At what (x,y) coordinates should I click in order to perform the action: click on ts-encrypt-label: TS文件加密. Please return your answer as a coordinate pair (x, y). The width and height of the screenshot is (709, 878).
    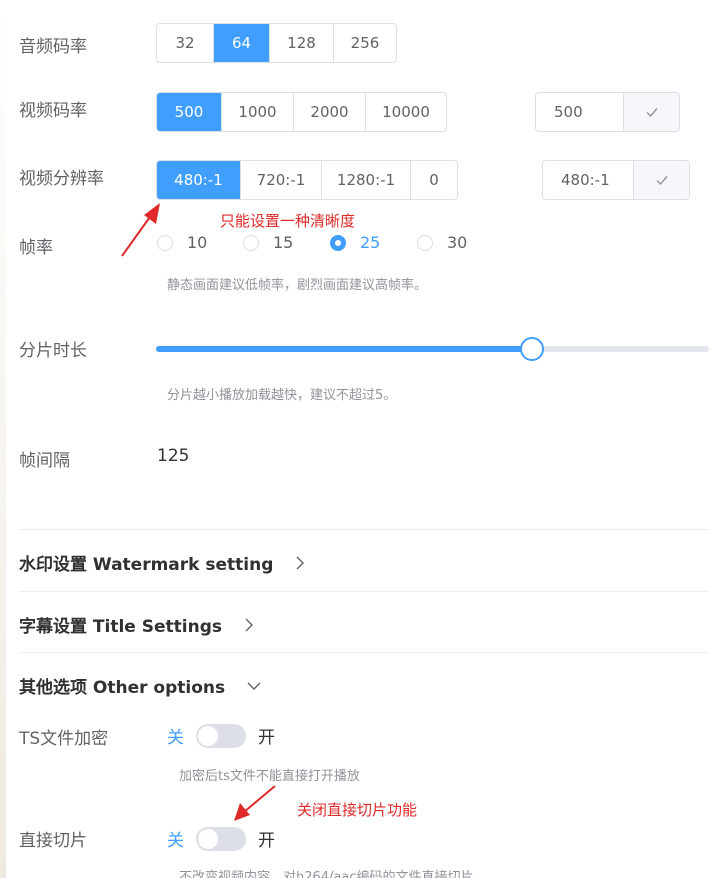
    Looking at the image, I should click on (64, 739).